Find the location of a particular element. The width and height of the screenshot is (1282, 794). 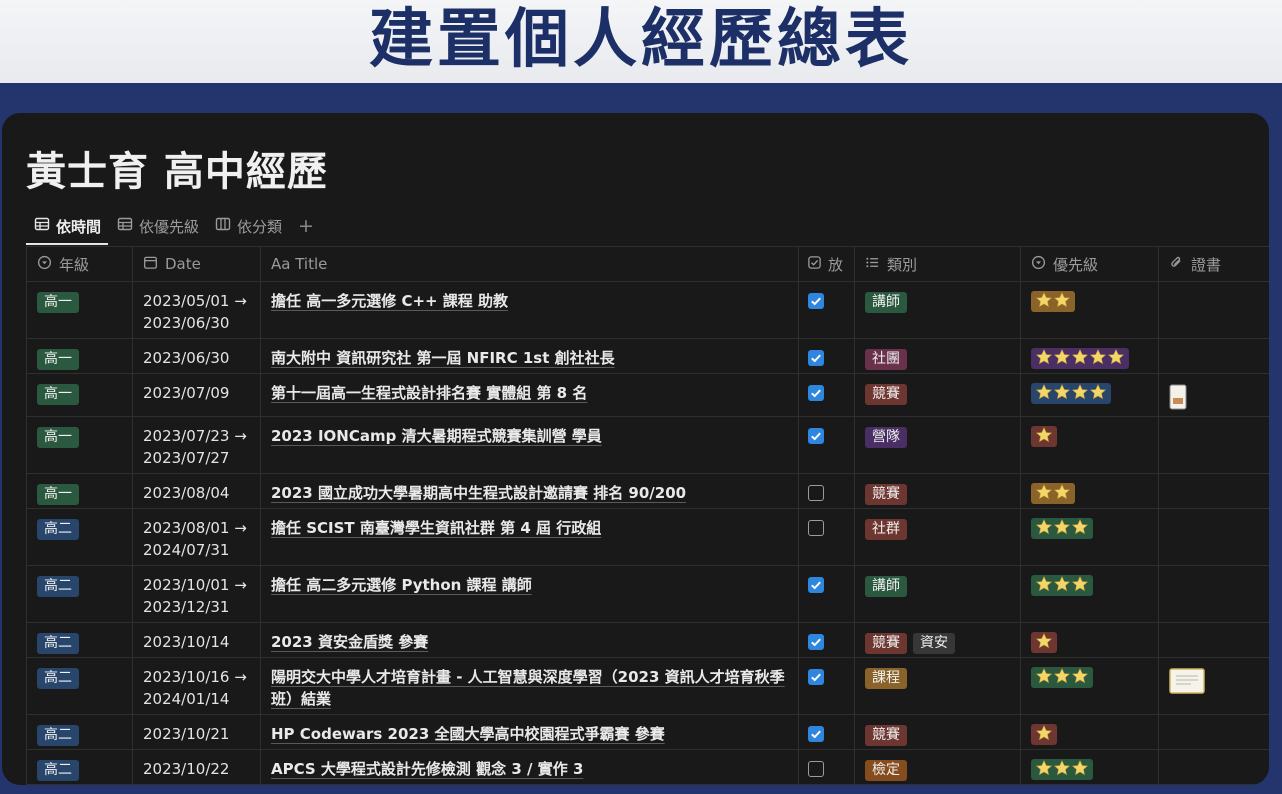

date-cell: 2023/07/23 → 2023/07/27 is located at coordinates (196, 445).